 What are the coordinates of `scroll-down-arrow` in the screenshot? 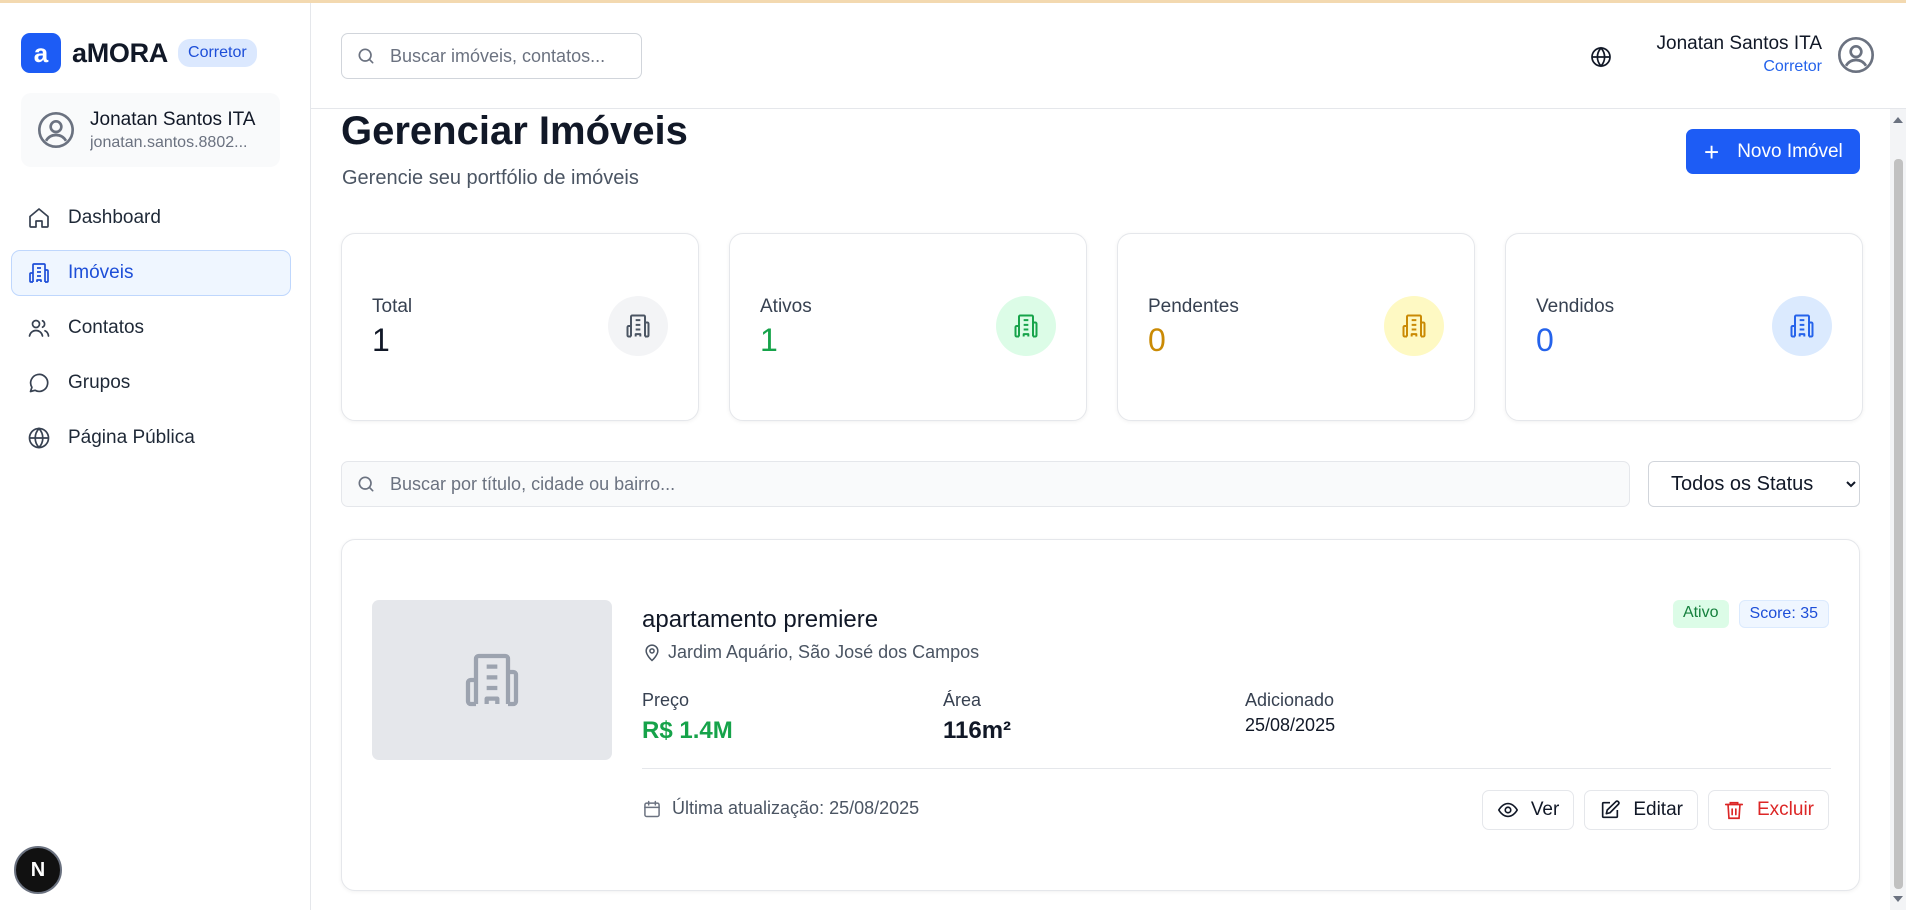 It's located at (1898, 899).